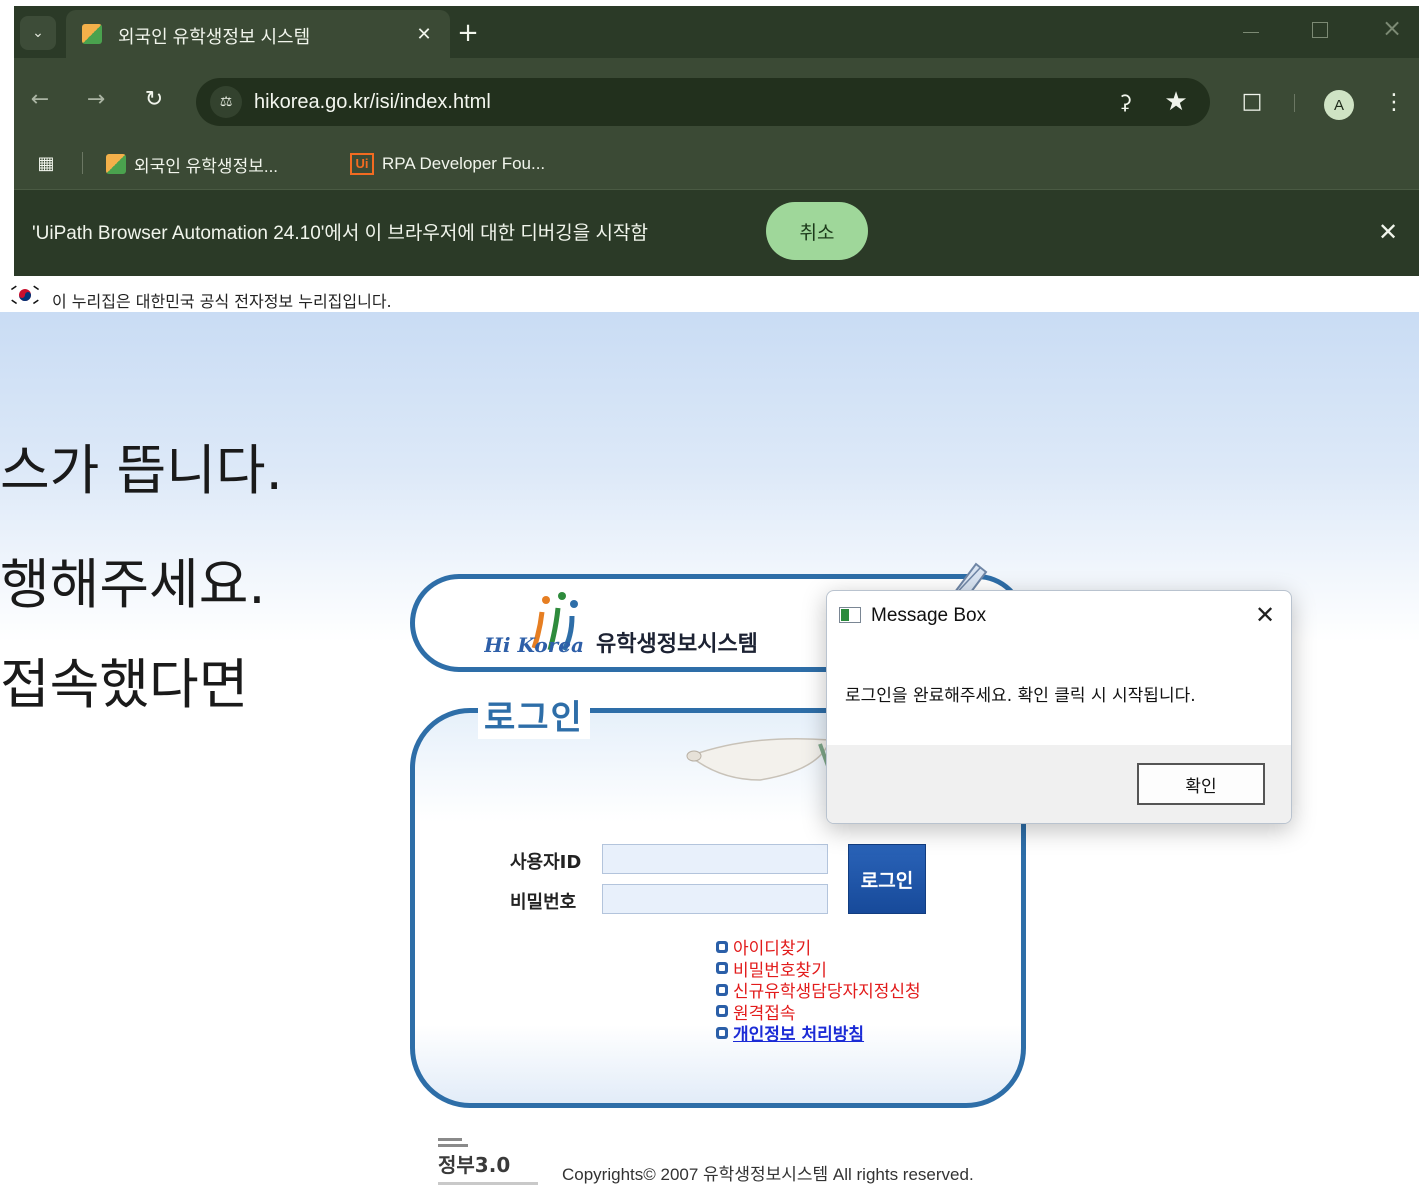 Image resolution: width=1419 pixels, height=1195 pixels. What do you see at coordinates (226, 102) in the screenshot?
I see `tune-icon: ⚖` at bounding box center [226, 102].